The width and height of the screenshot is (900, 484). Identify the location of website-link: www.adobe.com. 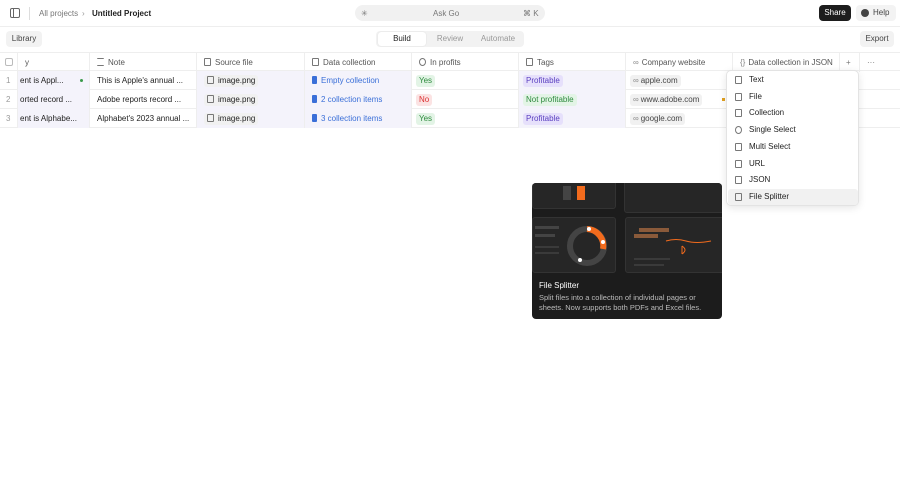
(670, 99).